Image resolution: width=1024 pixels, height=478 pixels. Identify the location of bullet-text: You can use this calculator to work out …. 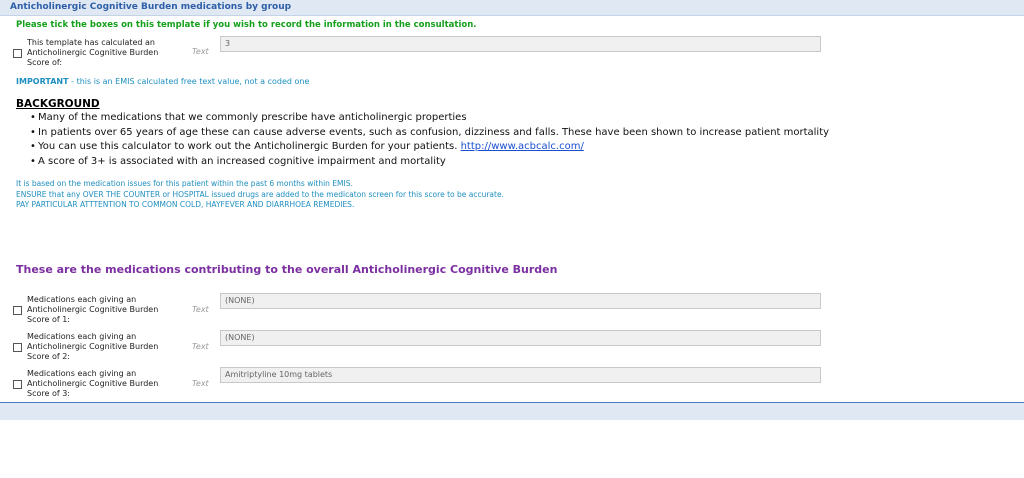
(249, 146).